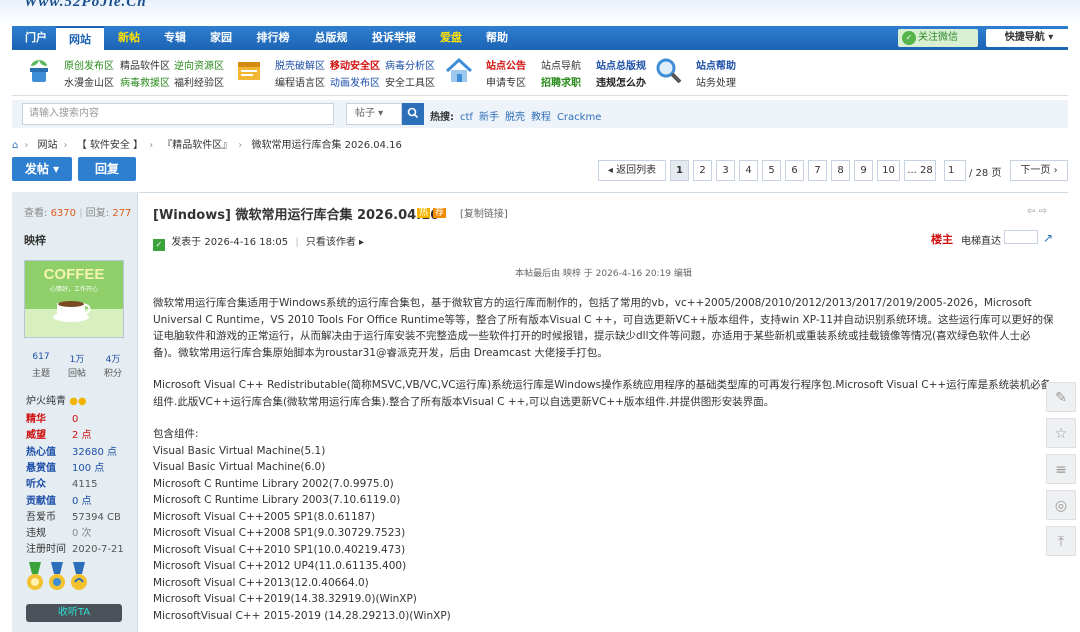  I want to click on next-page-button: 下一页 ›, so click(1039, 170).